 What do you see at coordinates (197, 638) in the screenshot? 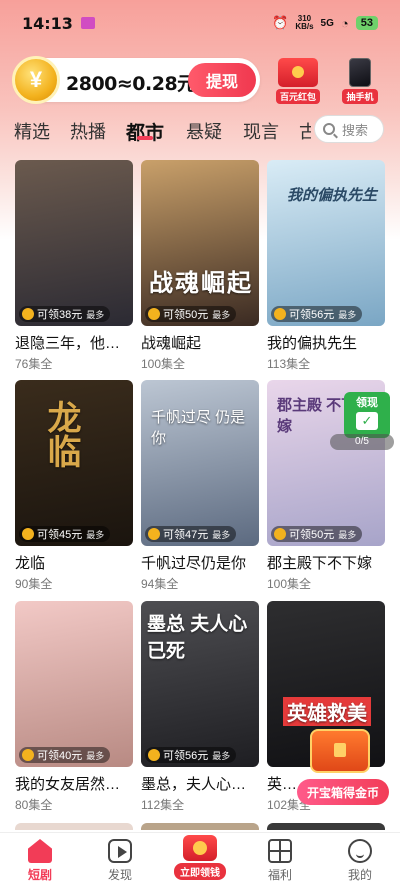
I see `poster-title: 墨总 夫人心已死` at bounding box center [197, 638].